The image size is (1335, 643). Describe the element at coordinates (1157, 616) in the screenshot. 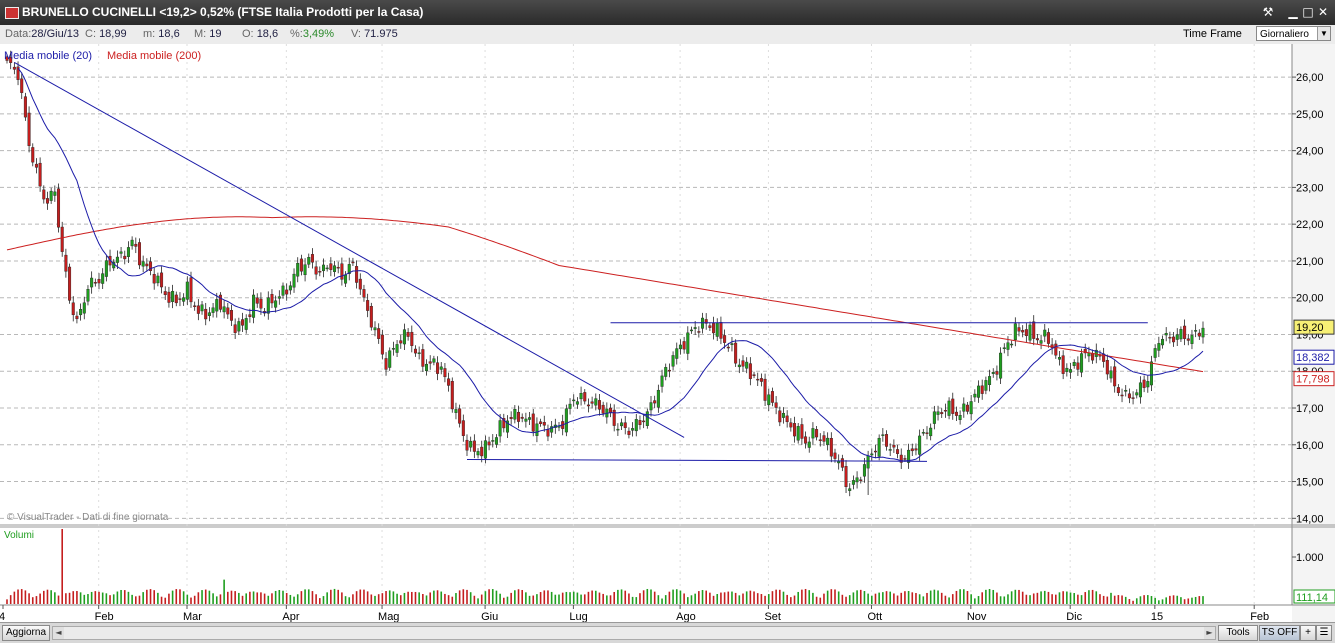

I see `x-tick-label: 15` at that location.